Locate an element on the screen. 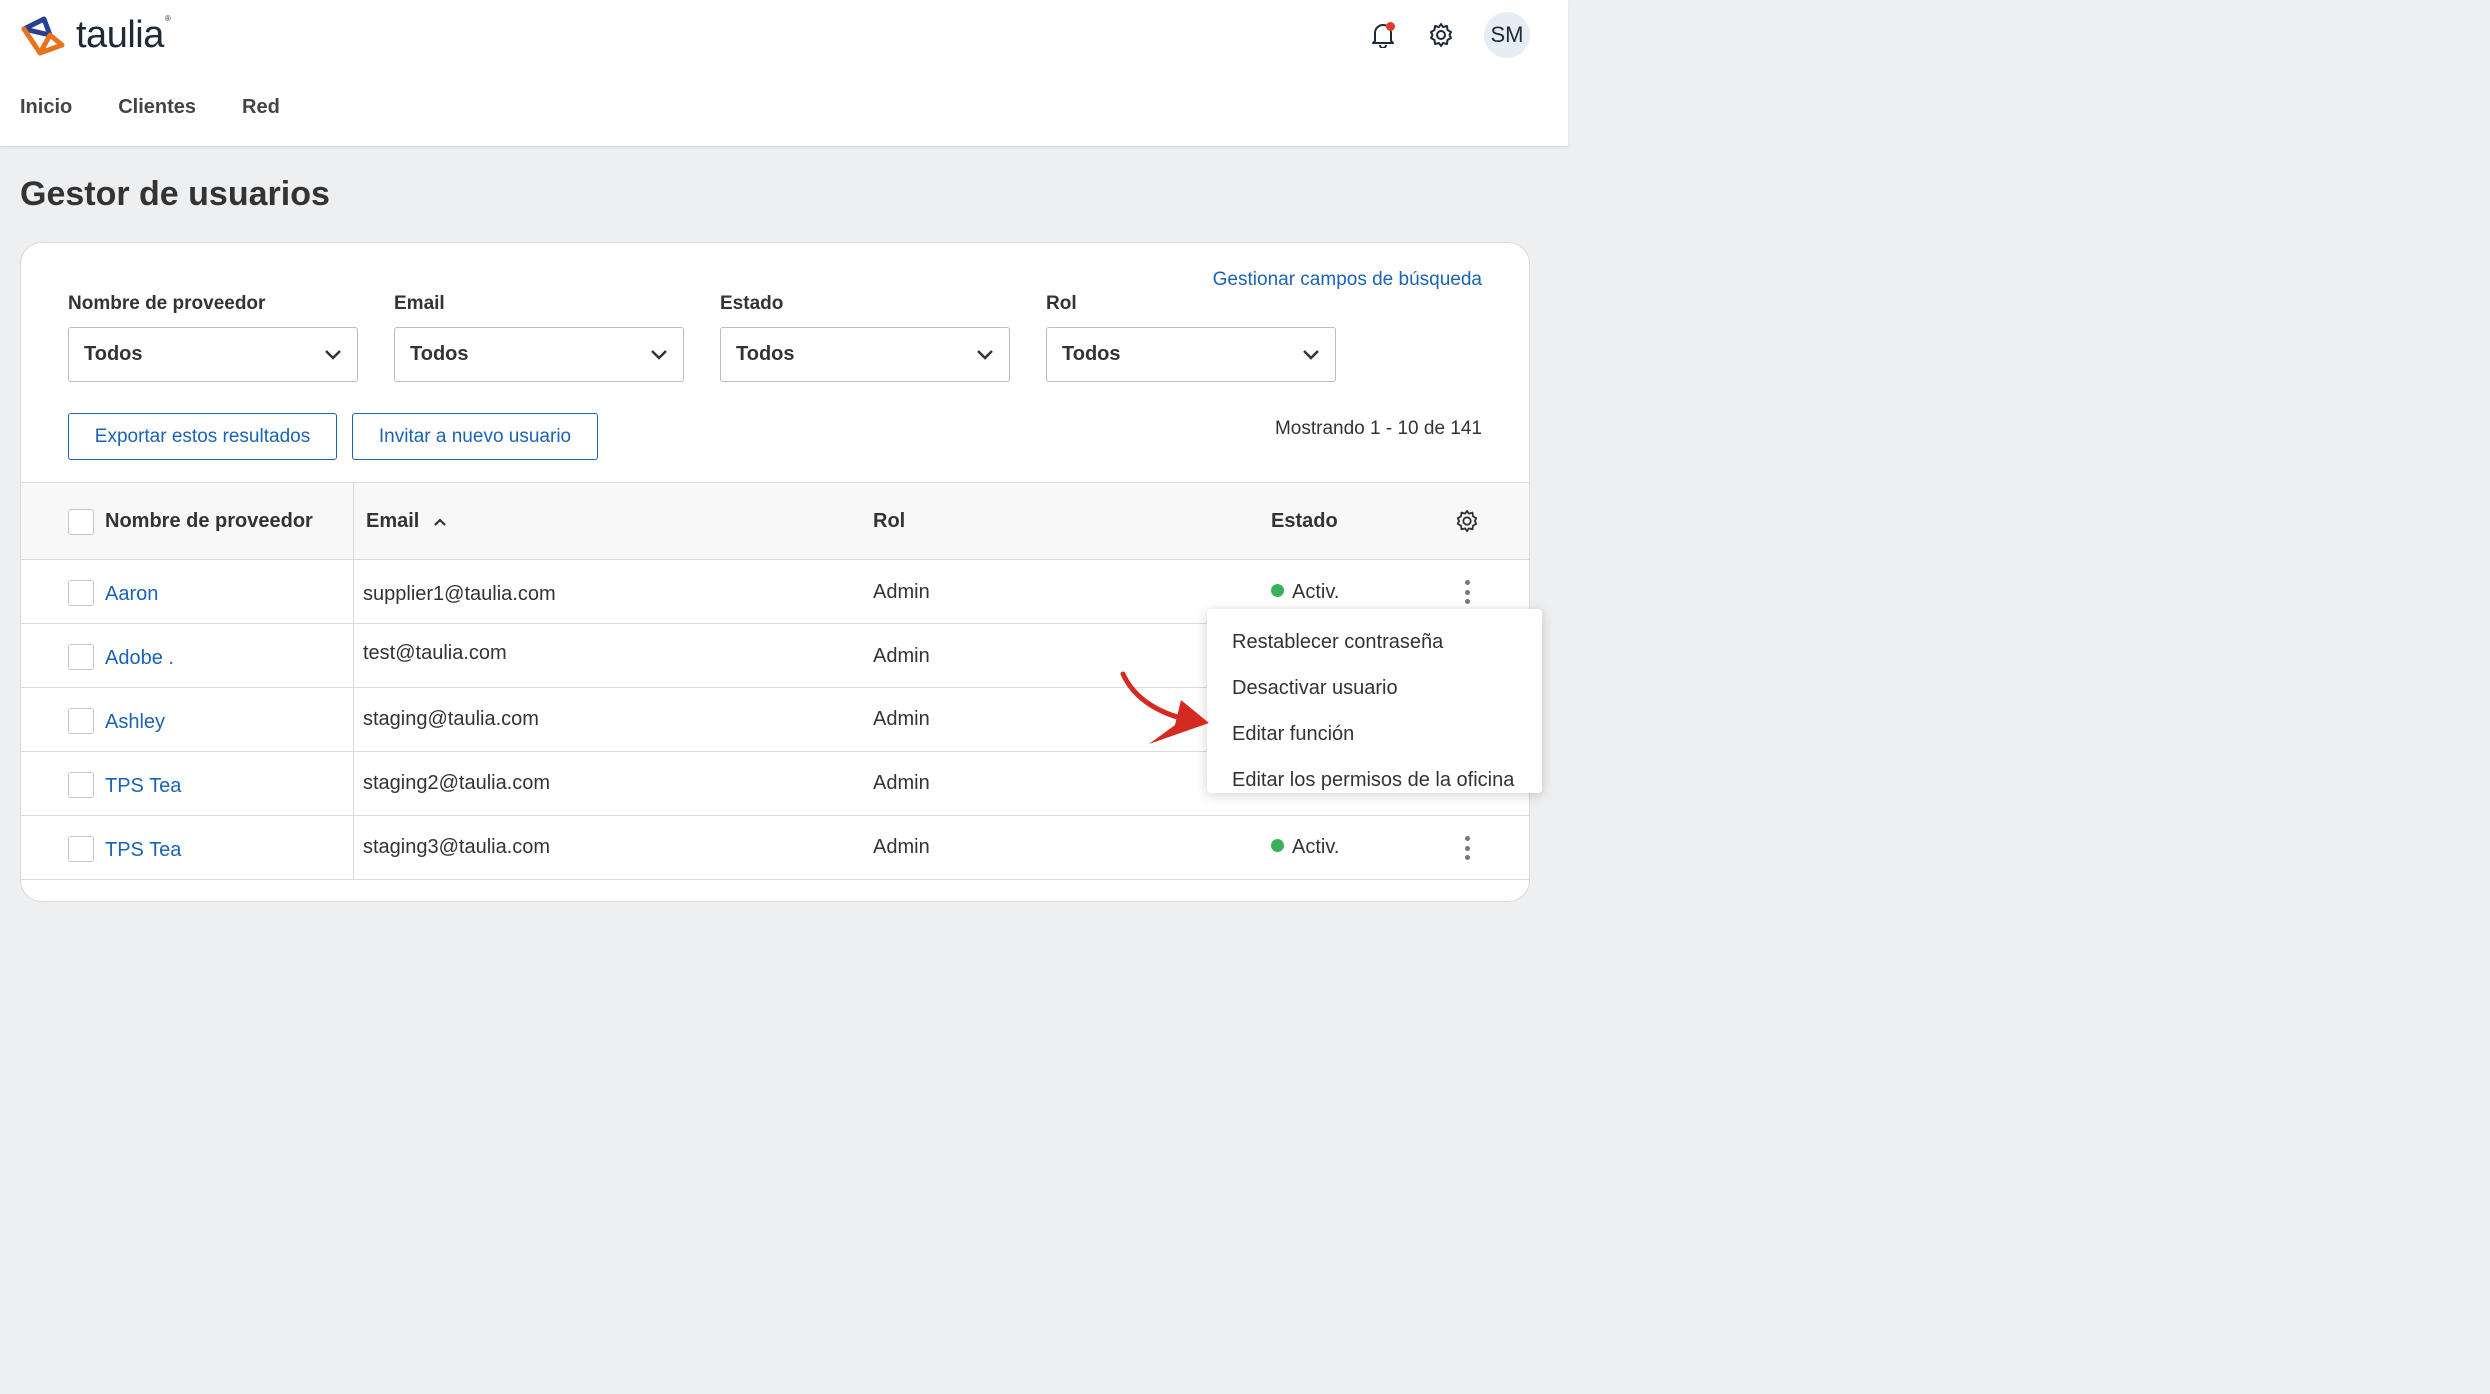 Image resolution: width=2490 pixels, height=1394 pixels. column-header-email-label: Email is located at coordinates (393, 521).